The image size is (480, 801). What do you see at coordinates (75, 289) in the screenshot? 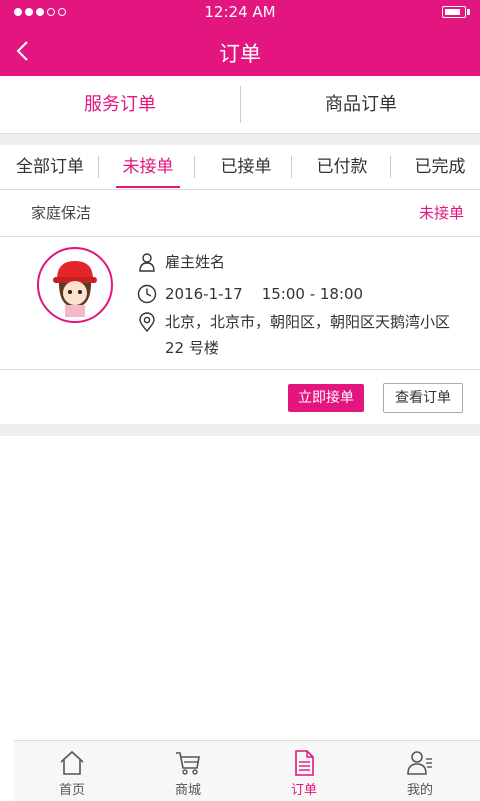
I see `avatar-image` at bounding box center [75, 289].